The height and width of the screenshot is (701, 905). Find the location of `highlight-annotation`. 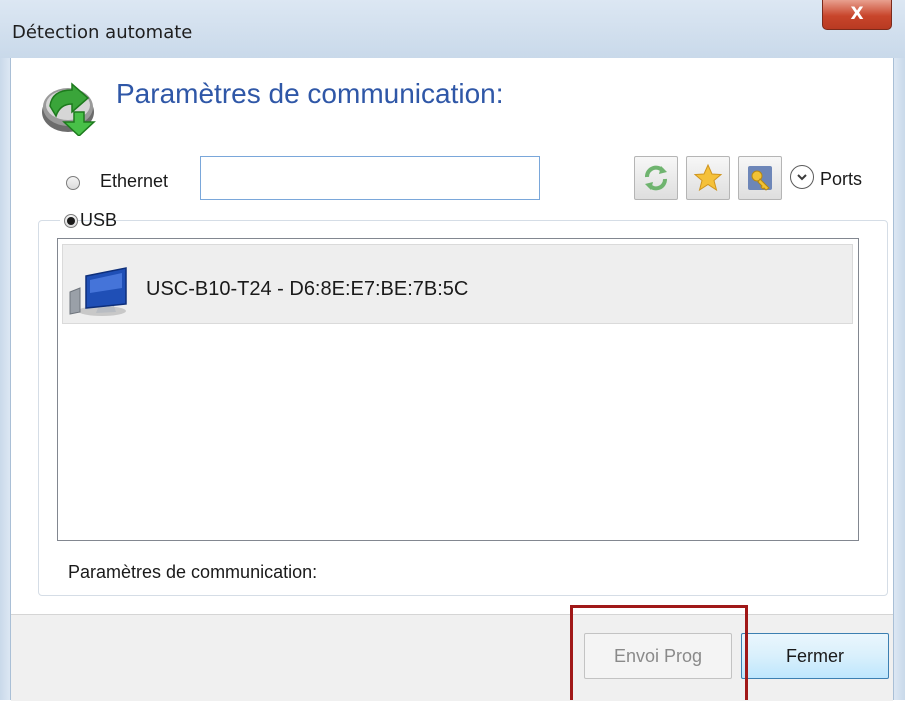

highlight-annotation is located at coordinates (659, 652).